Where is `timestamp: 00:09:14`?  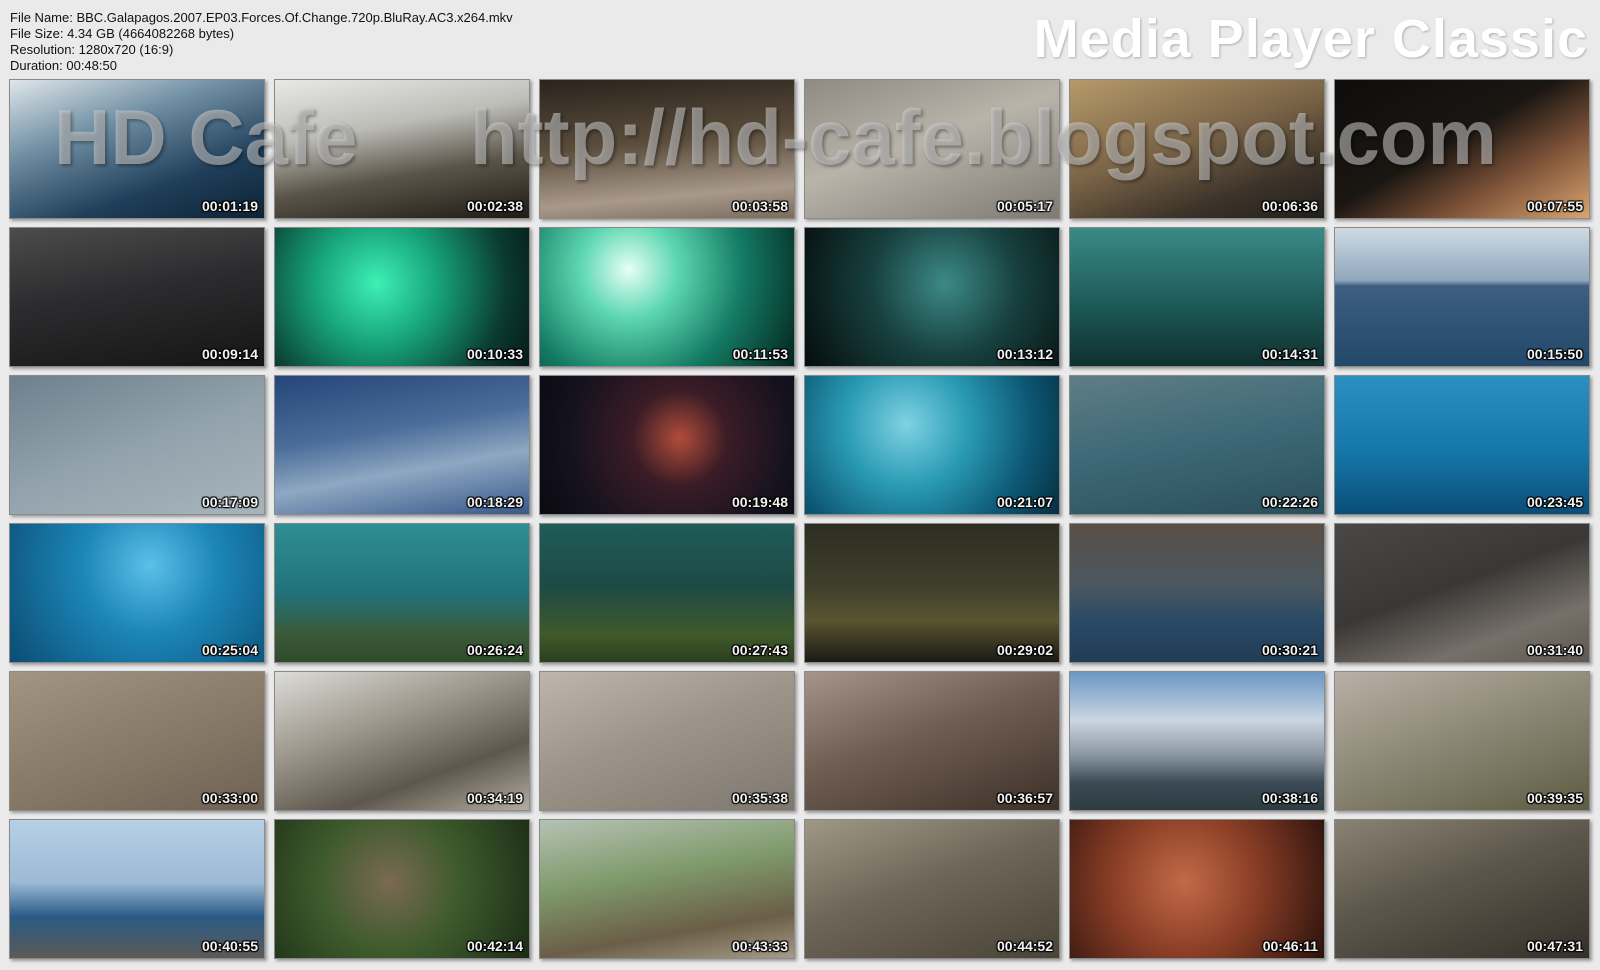
timestamp: 00:09:14 is located at coordinates (229, 354).